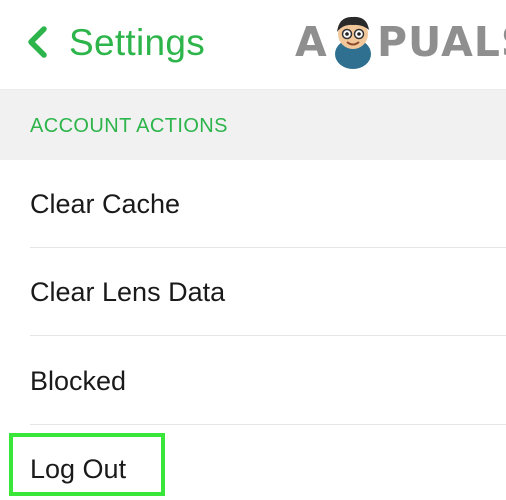 The image size is (506, 500). What do you see at coordinates (441, 42) in the screenshot?
I see `watermark-text-end: PUALS` at bounding box center [441, 42].